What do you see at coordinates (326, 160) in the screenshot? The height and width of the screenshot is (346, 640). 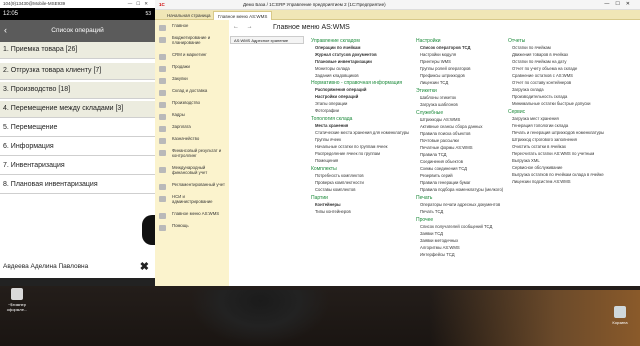 I see `menu-link: Помещения` at bounding box center [326, 160].